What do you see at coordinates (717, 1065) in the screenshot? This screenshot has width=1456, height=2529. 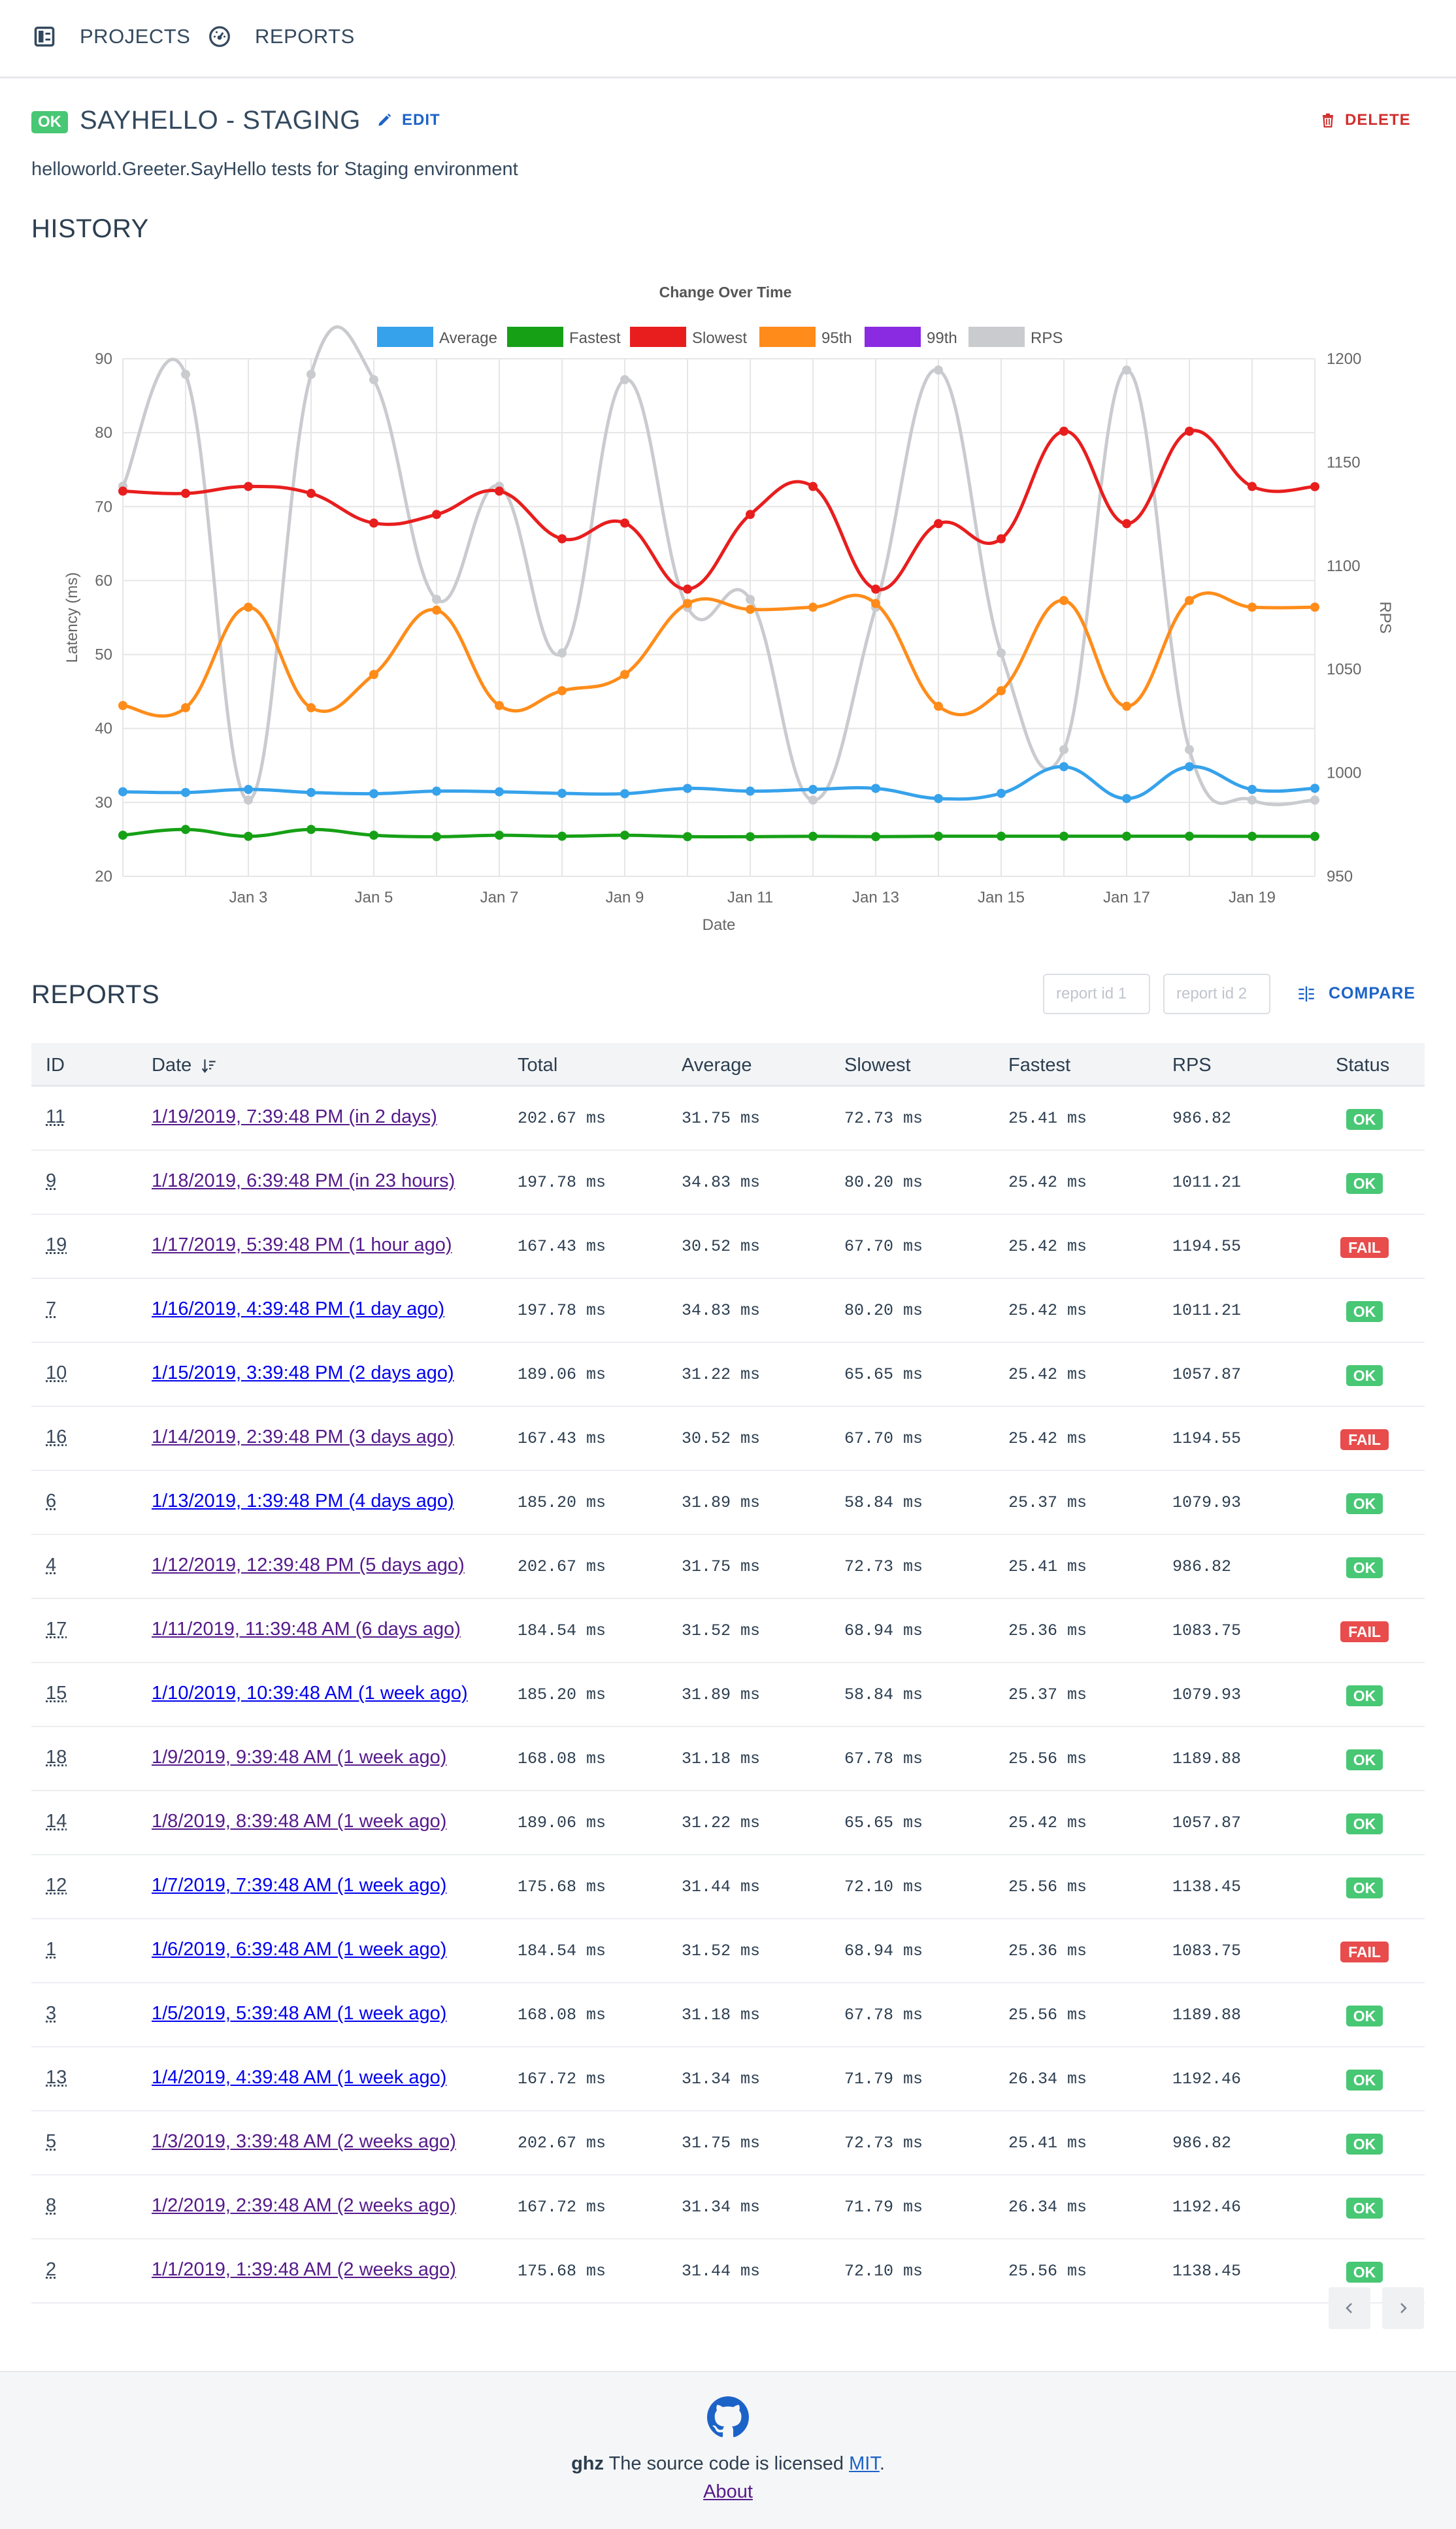 I see `column-header-average: Average` at bounding box center [717, 1065].